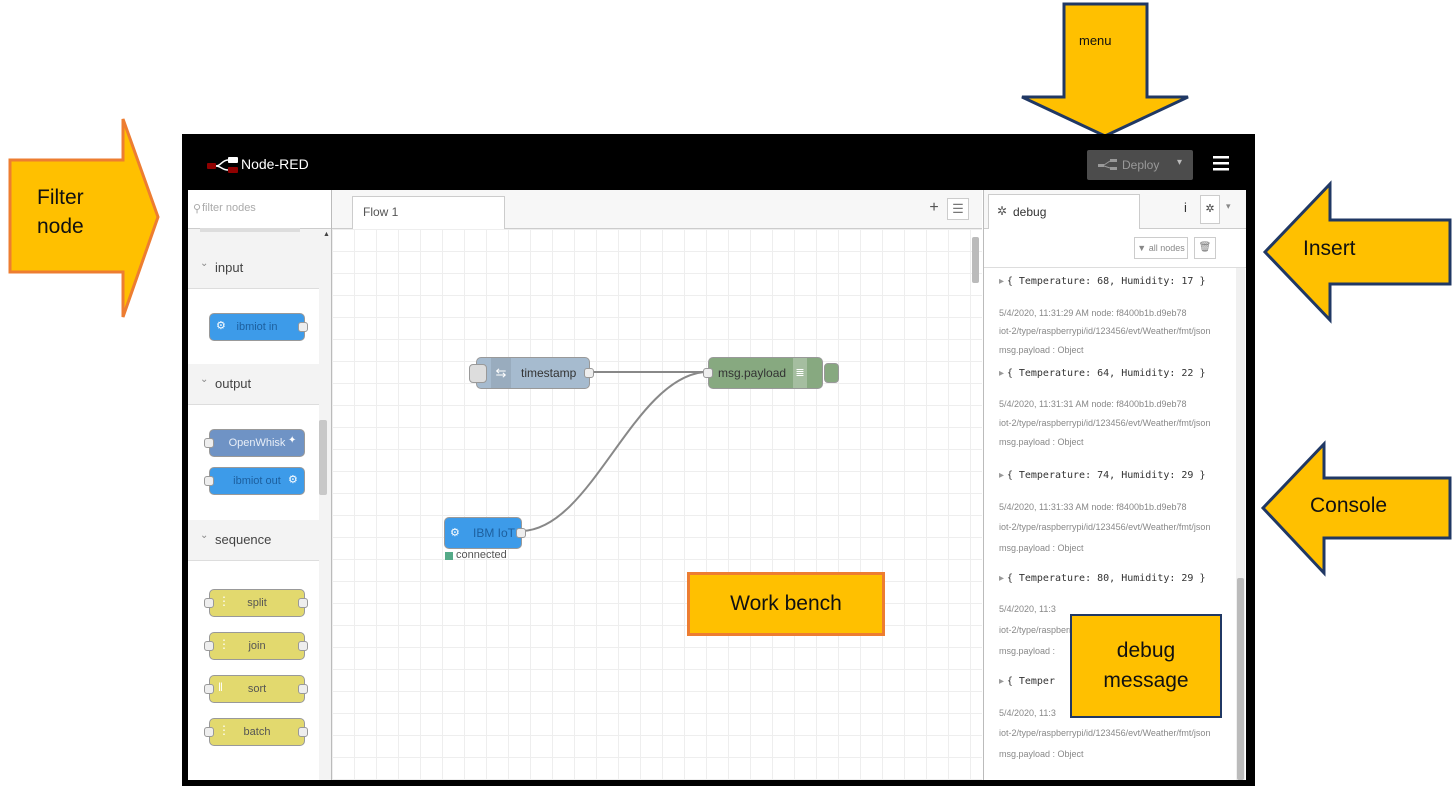  Describe the element at coordinates (259, 209) in the screenshot. I see `filter-nodes-input: ⚲ filter nodes` at that location.